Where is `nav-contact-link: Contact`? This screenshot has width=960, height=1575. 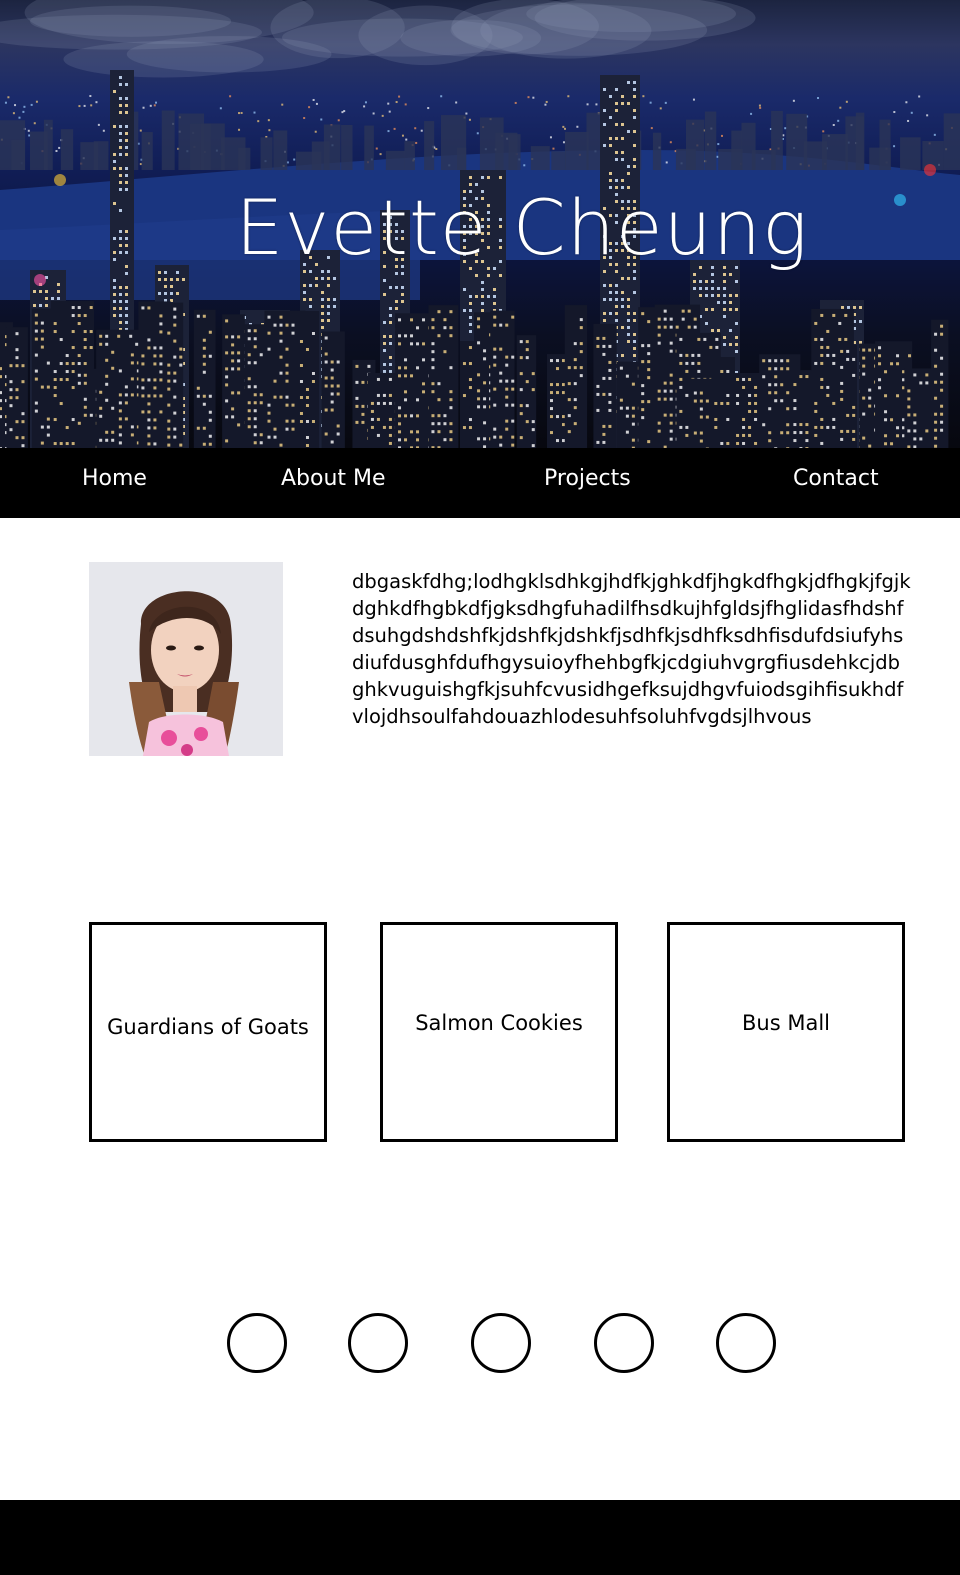
nav-contact-link: Contact is located at coordinates (836, 483).